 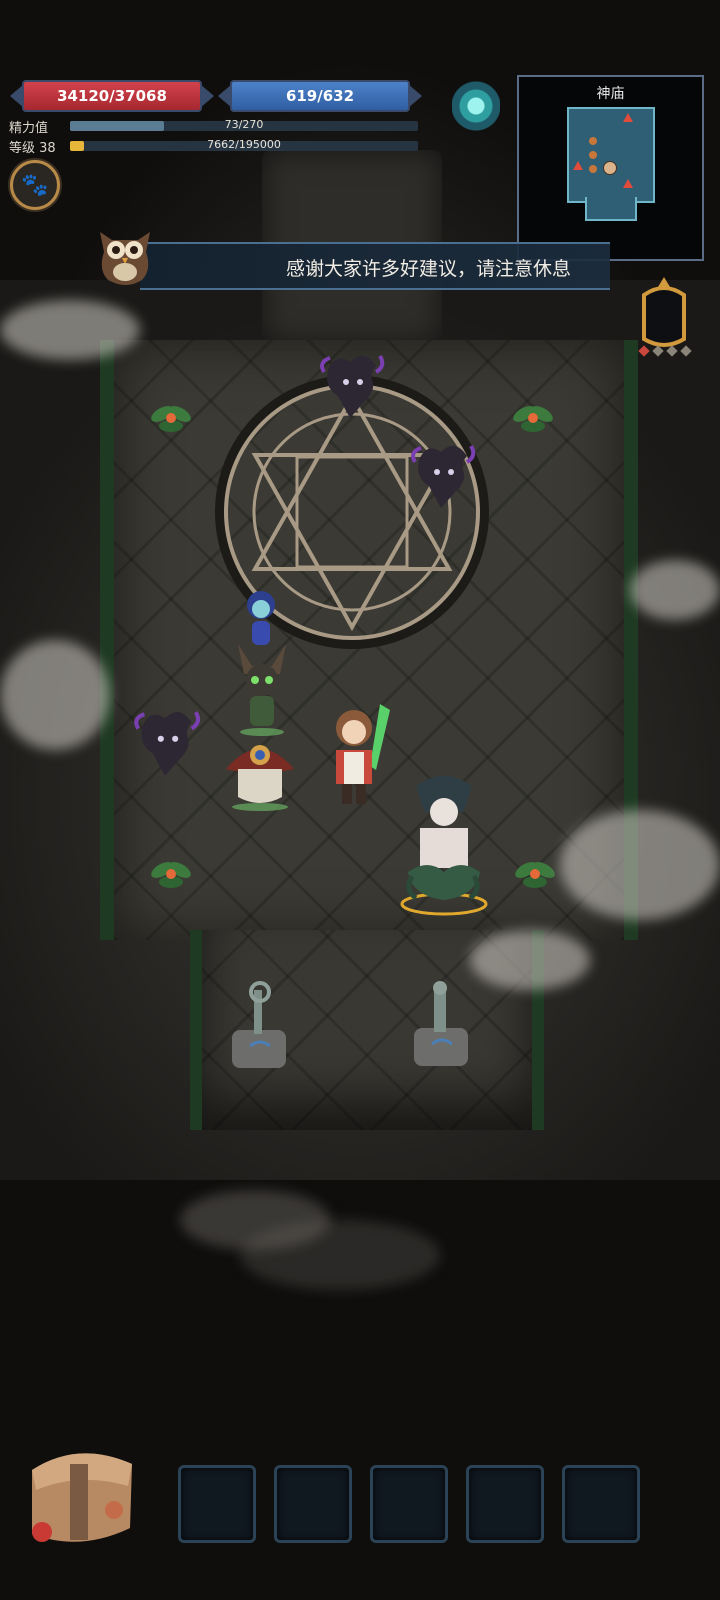 I want to click on pet-button: 🐾, so click(x=35, y=185).